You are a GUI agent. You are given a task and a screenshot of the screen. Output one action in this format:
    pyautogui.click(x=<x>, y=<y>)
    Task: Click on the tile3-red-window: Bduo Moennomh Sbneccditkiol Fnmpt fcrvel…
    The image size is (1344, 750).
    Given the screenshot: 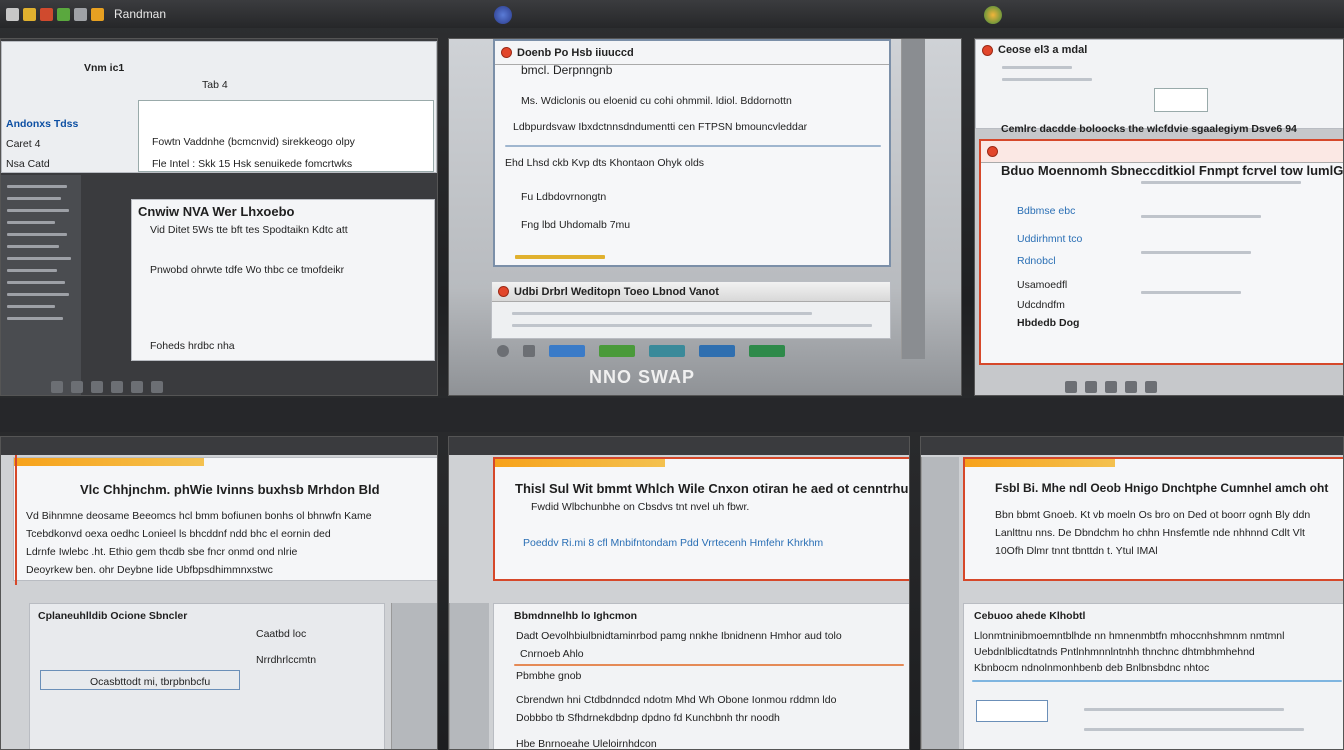 What is the action you would take?
    pyautogui.click(x=1161, y=252)
    